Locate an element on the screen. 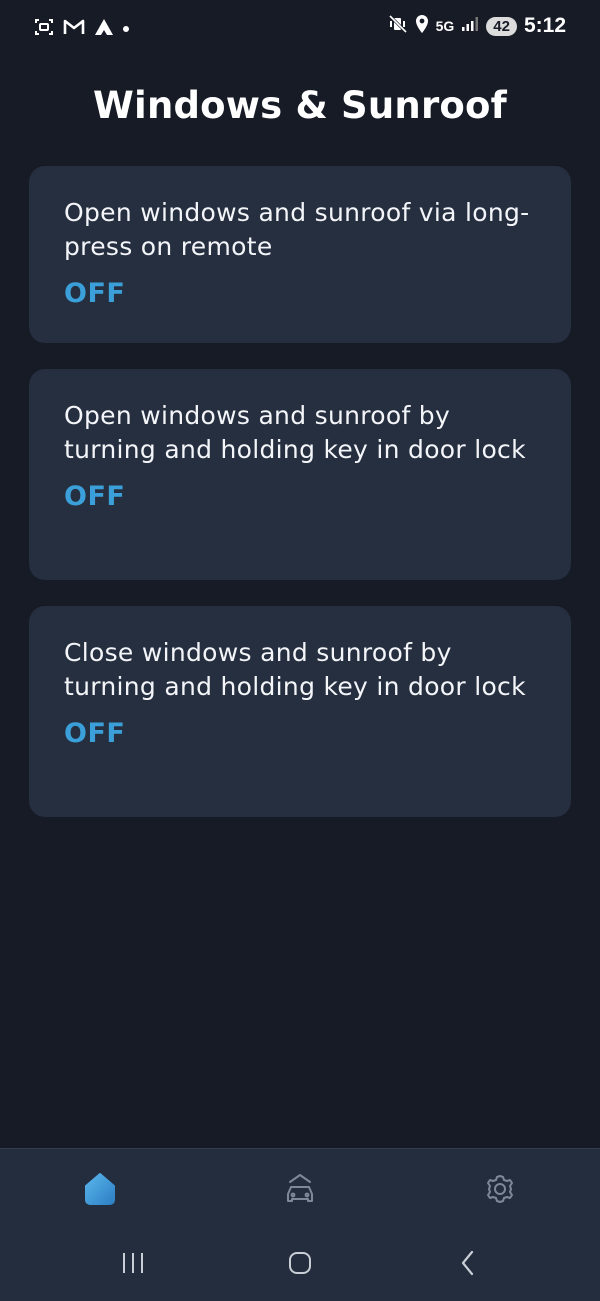 This screenshot has width=600, height=1301. nav-vehicle-button is located at coordinates (300, 1191).